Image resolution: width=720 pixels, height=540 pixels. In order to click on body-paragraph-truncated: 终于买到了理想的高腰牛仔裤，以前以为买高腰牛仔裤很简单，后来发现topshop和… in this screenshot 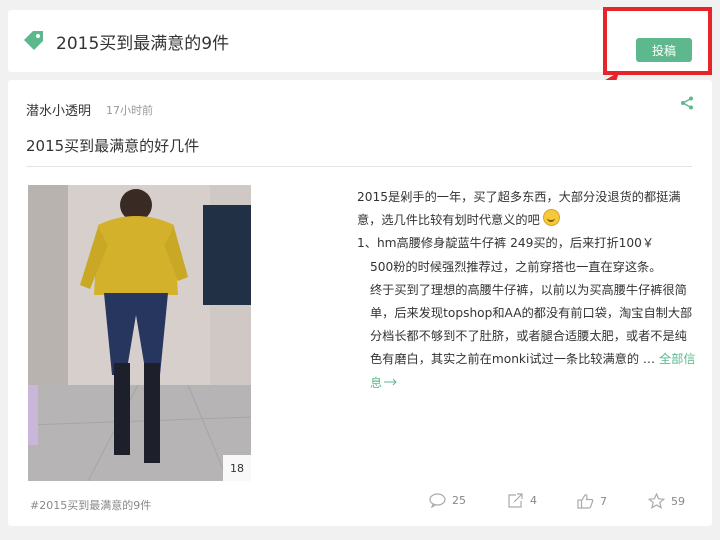, I will do `click(533, 336)`.